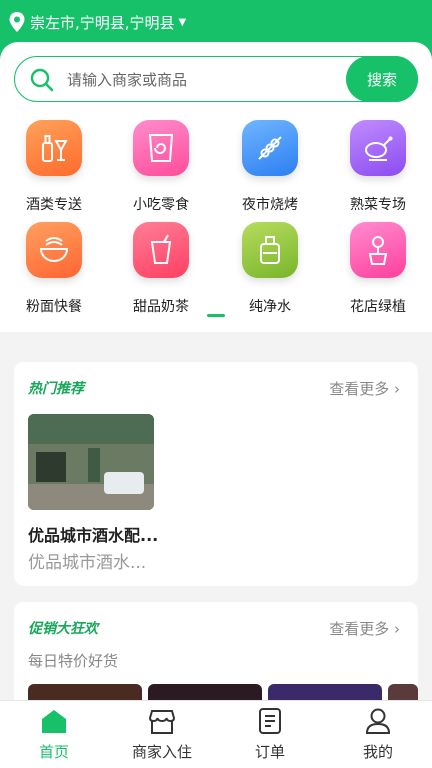 Image resolution: width=432 pixels, height=768 pixels. I want to click on category-label: 小吃零食, so click(161, 205).